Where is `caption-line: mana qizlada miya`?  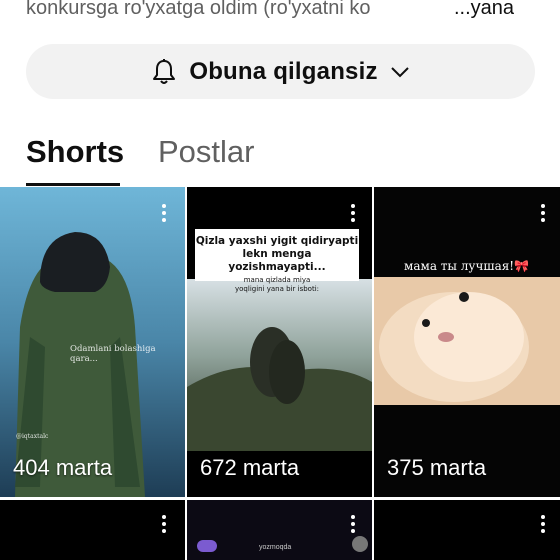 caption-line: mana qizlada miya is located at coordinates (277, 280).